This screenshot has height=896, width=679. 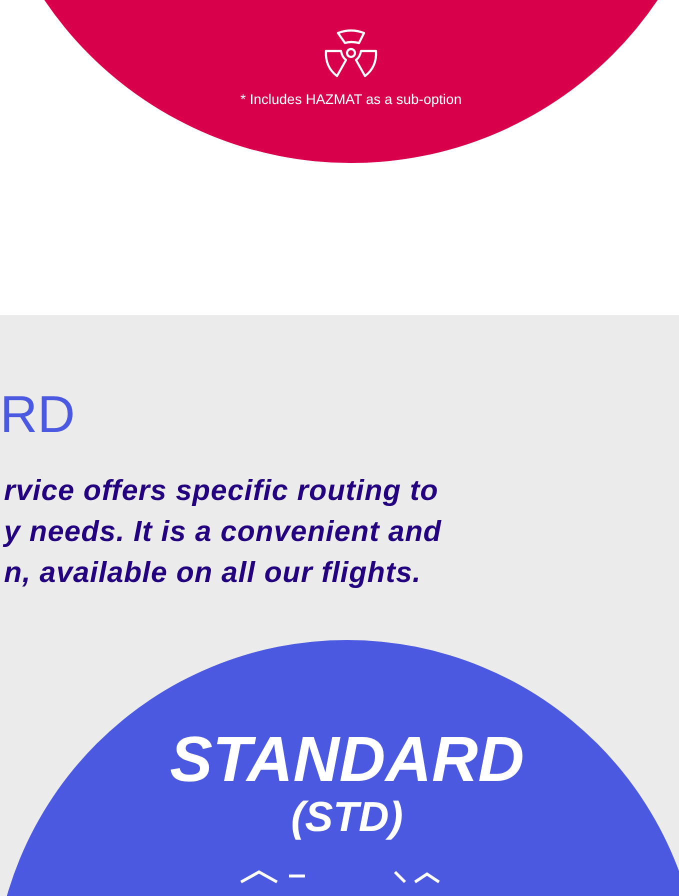 I want to click on service-code: (STD), so click(x=347, y=817).